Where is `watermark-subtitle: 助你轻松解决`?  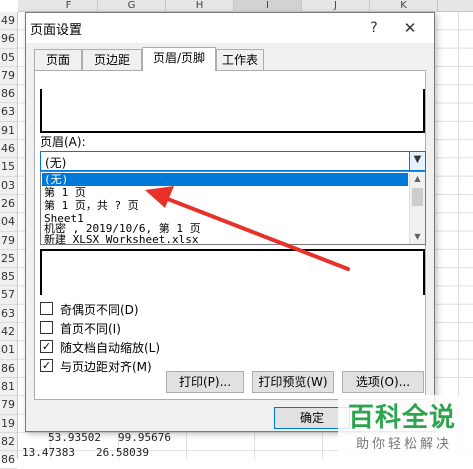 watermark-subtitle: 助你轻松解决 is located at coordinates (404, 444).